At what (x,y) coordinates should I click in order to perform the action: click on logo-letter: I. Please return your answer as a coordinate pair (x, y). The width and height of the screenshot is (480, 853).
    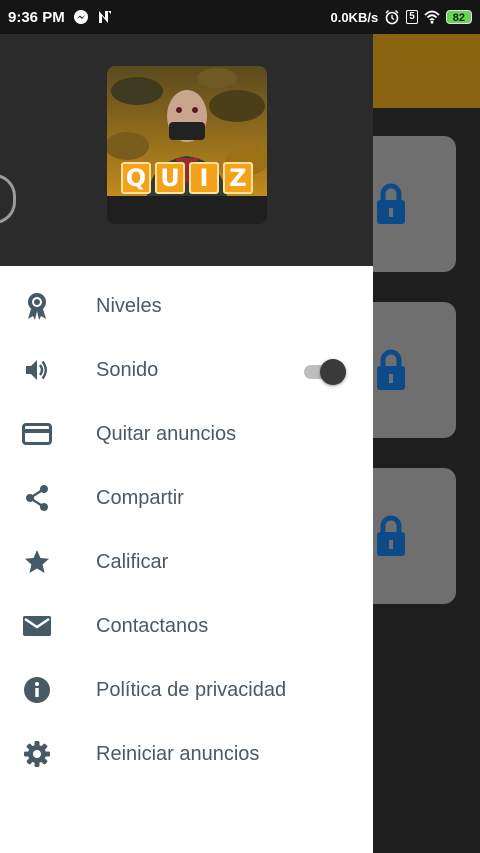
    Looking at the image, I should click on (204, 178).